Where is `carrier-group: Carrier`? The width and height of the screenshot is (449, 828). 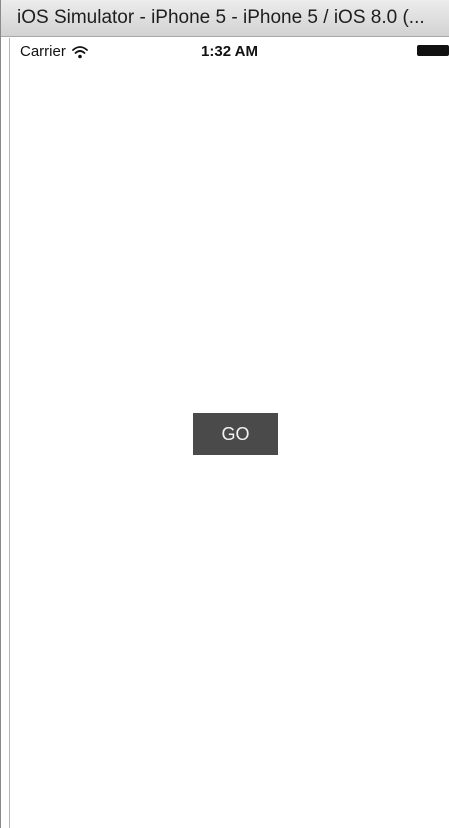
carrier-group: Carrier is located at coordinates (54, 51).